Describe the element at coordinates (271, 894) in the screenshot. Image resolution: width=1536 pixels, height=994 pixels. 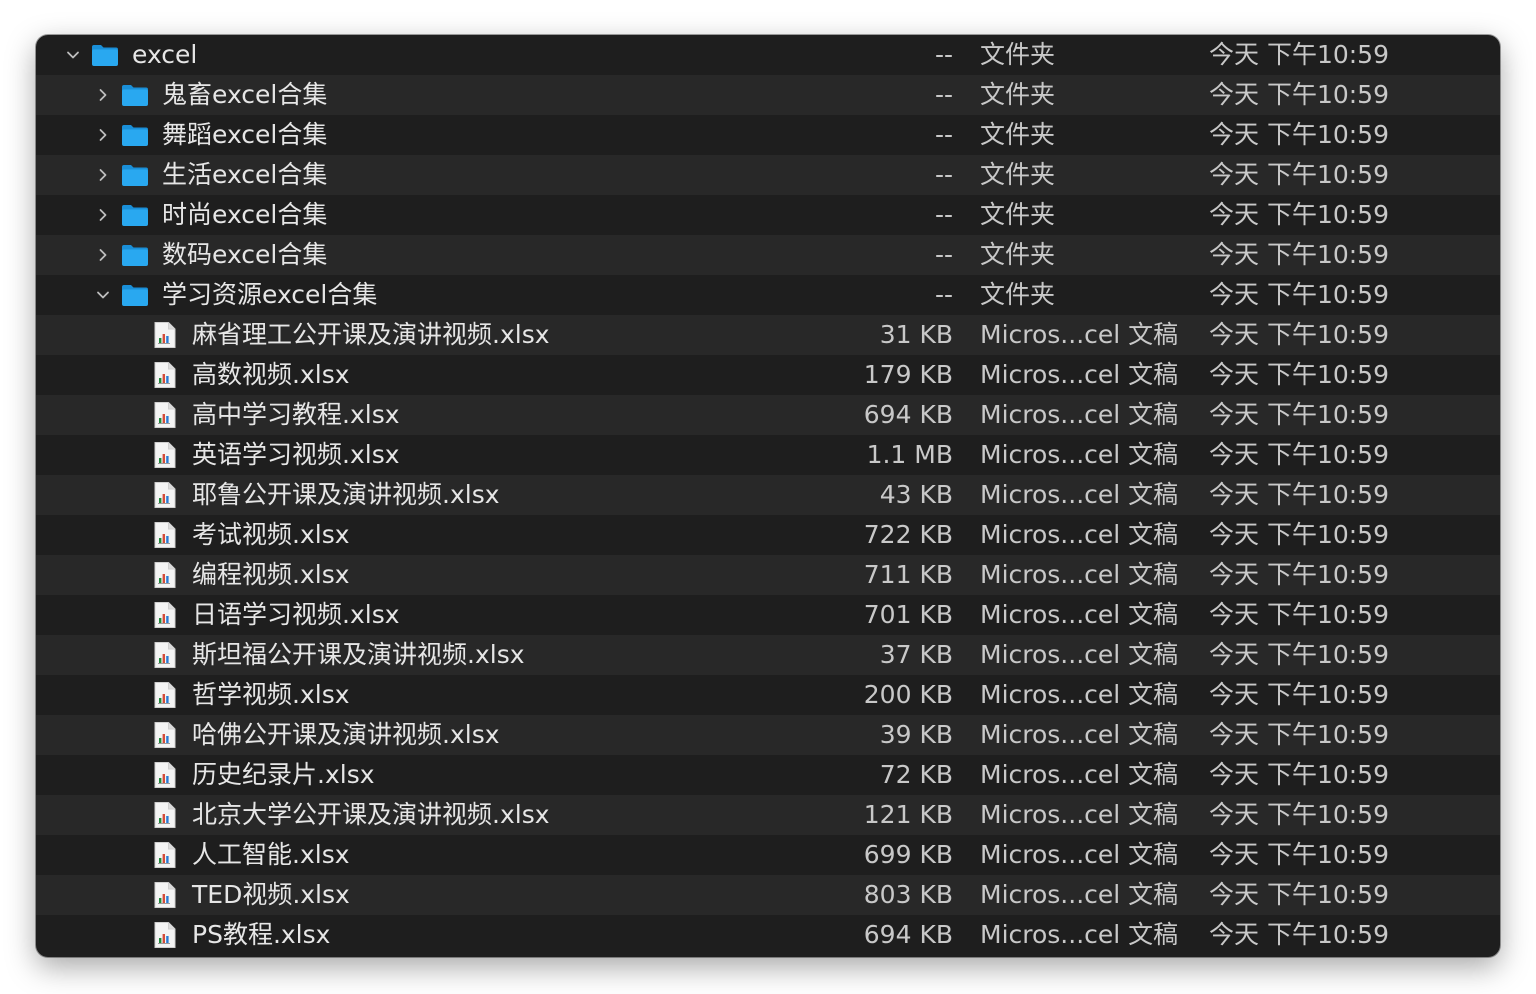
I see `item-name: TED视频.xlsx` at that location.